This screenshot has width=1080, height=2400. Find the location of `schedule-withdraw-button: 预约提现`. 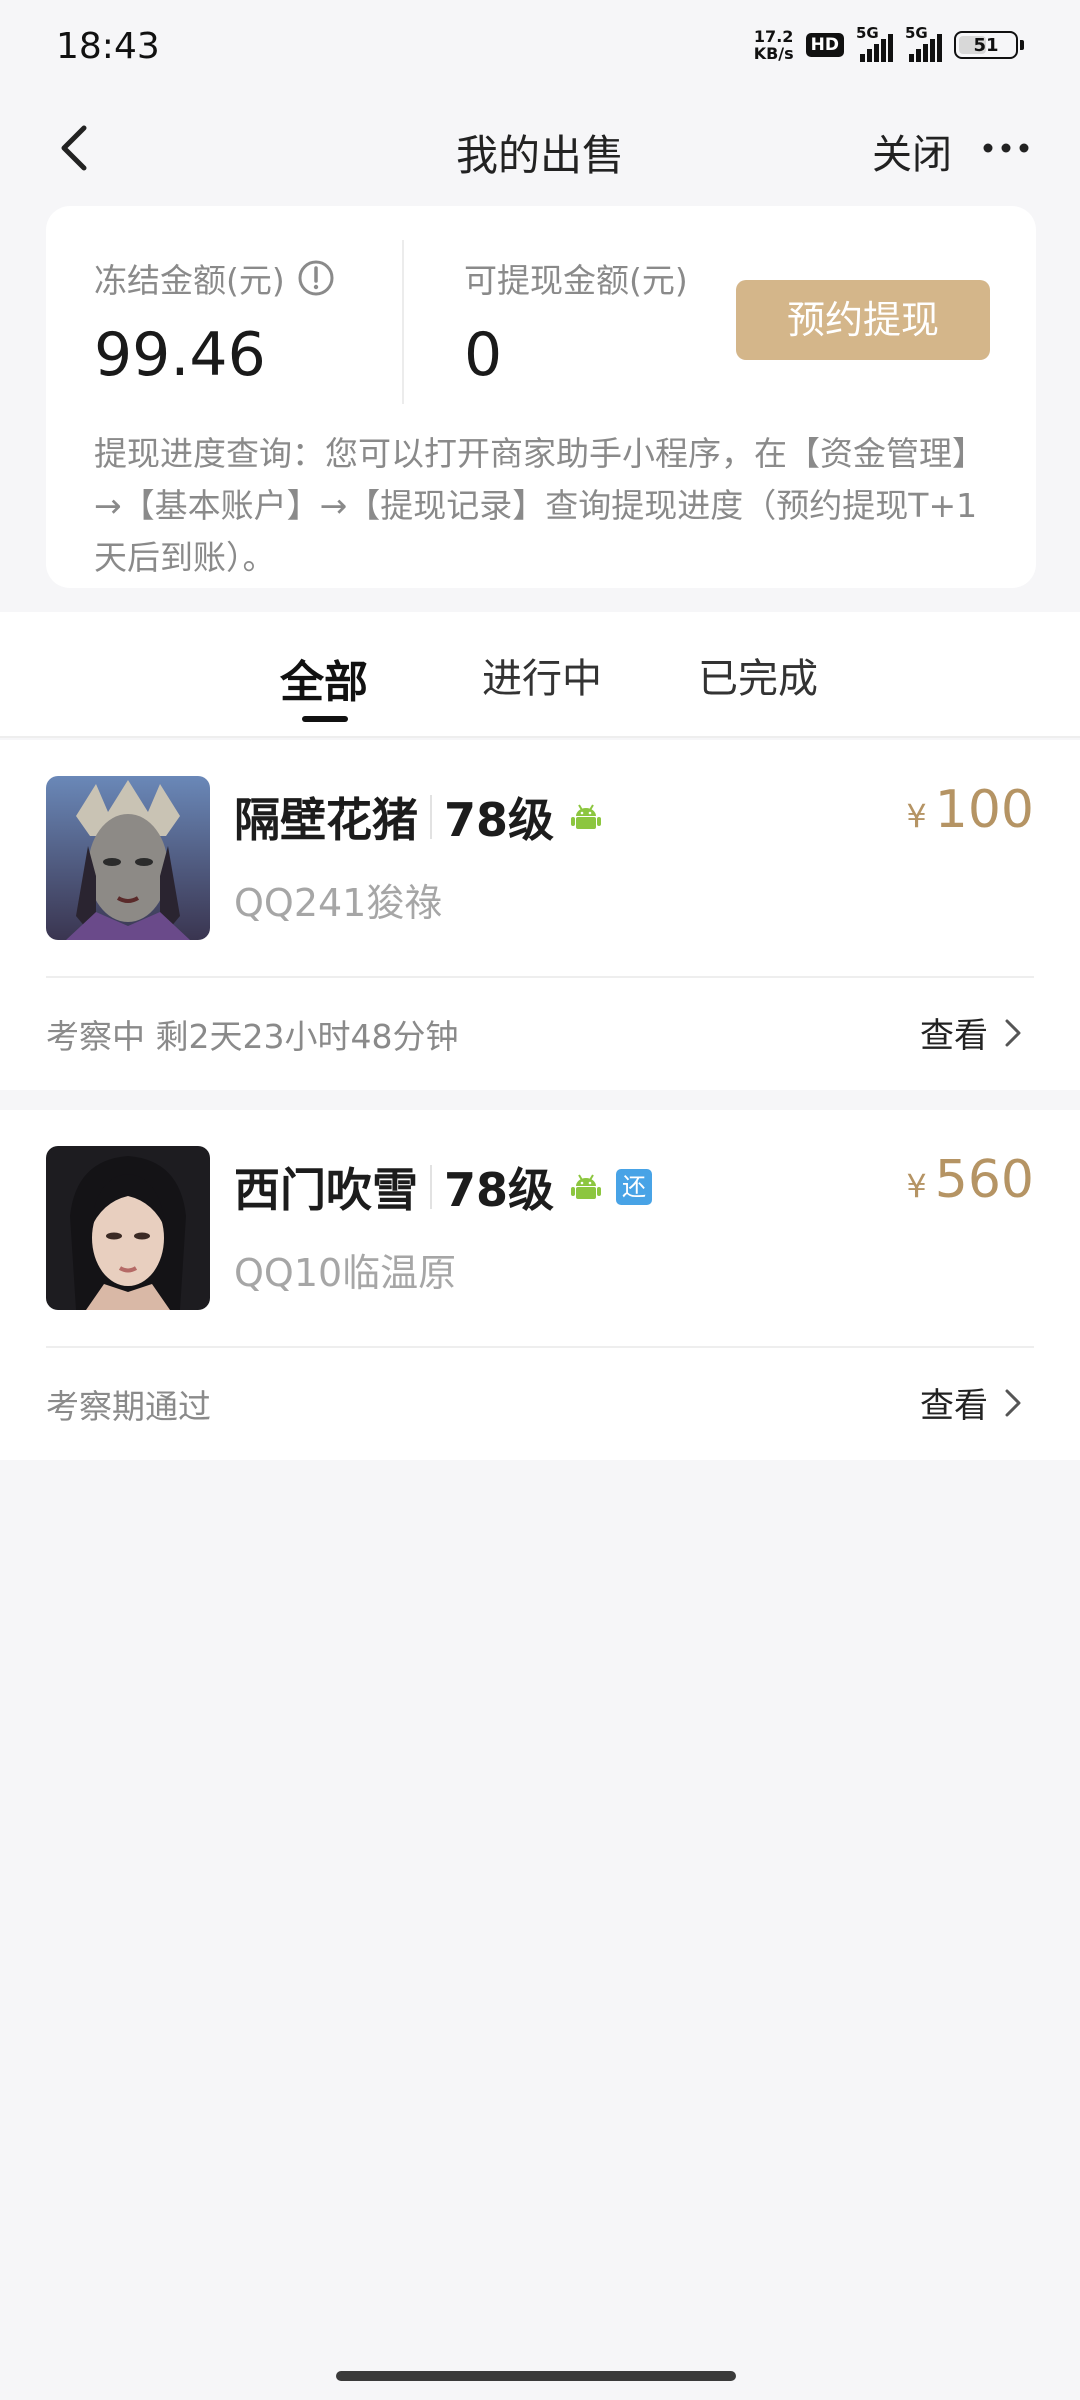

schedule-withdraw-button: 预约提现 is located at coordinates (863, 320).